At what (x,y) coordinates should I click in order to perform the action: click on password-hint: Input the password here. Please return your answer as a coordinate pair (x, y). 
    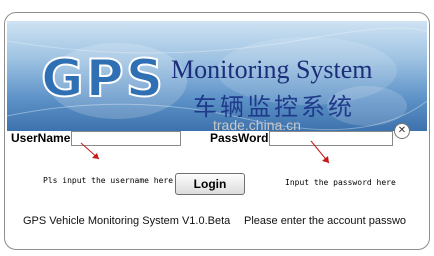
    Looking at the image, I should click on (340, 182).